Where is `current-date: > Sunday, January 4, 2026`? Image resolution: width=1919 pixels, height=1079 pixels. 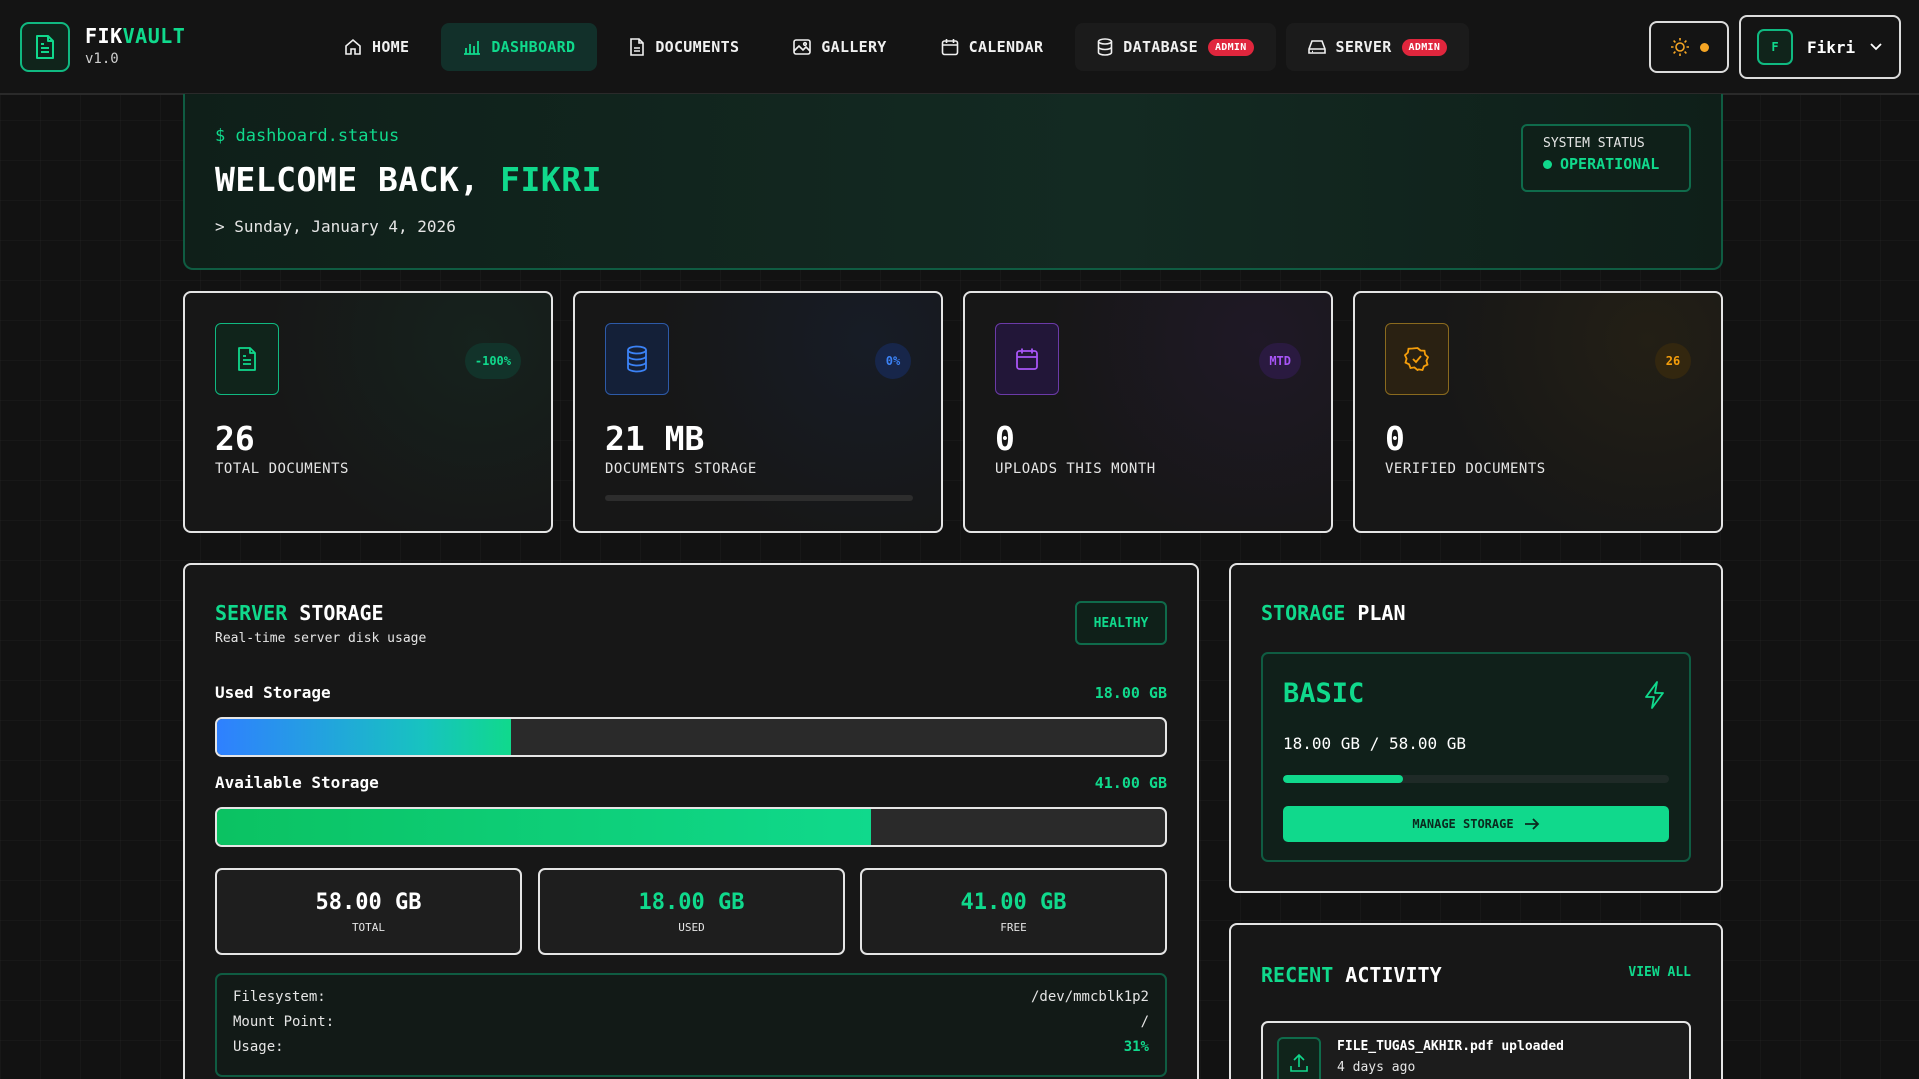
current-date: > Sunday, January 4, 2026 is located at coordinates (335, 226).